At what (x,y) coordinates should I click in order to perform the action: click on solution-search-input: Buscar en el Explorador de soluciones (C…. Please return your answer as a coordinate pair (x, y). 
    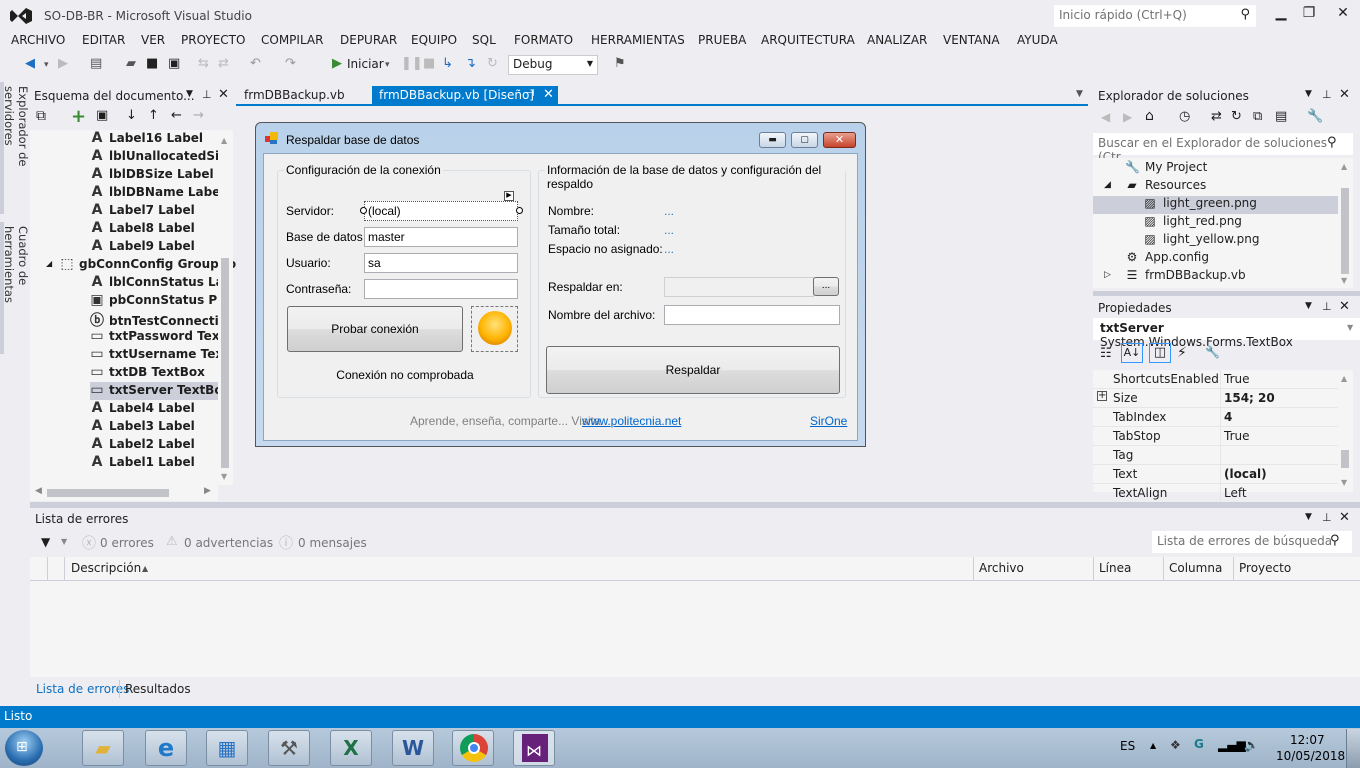
    Looking at the image, I should click on (1223, 148).